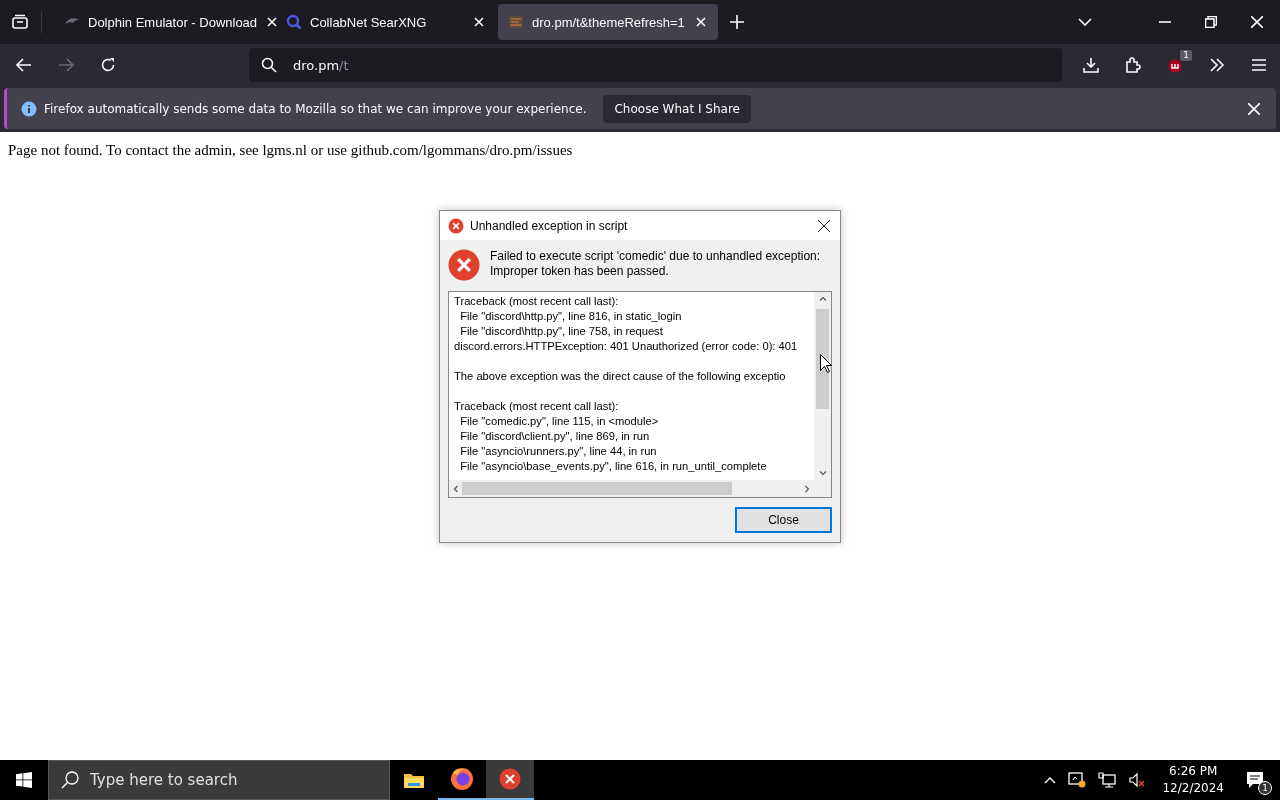  Describe the element at coordinates (737, 22) in the screenshot. I see `plus-icon` at that location.